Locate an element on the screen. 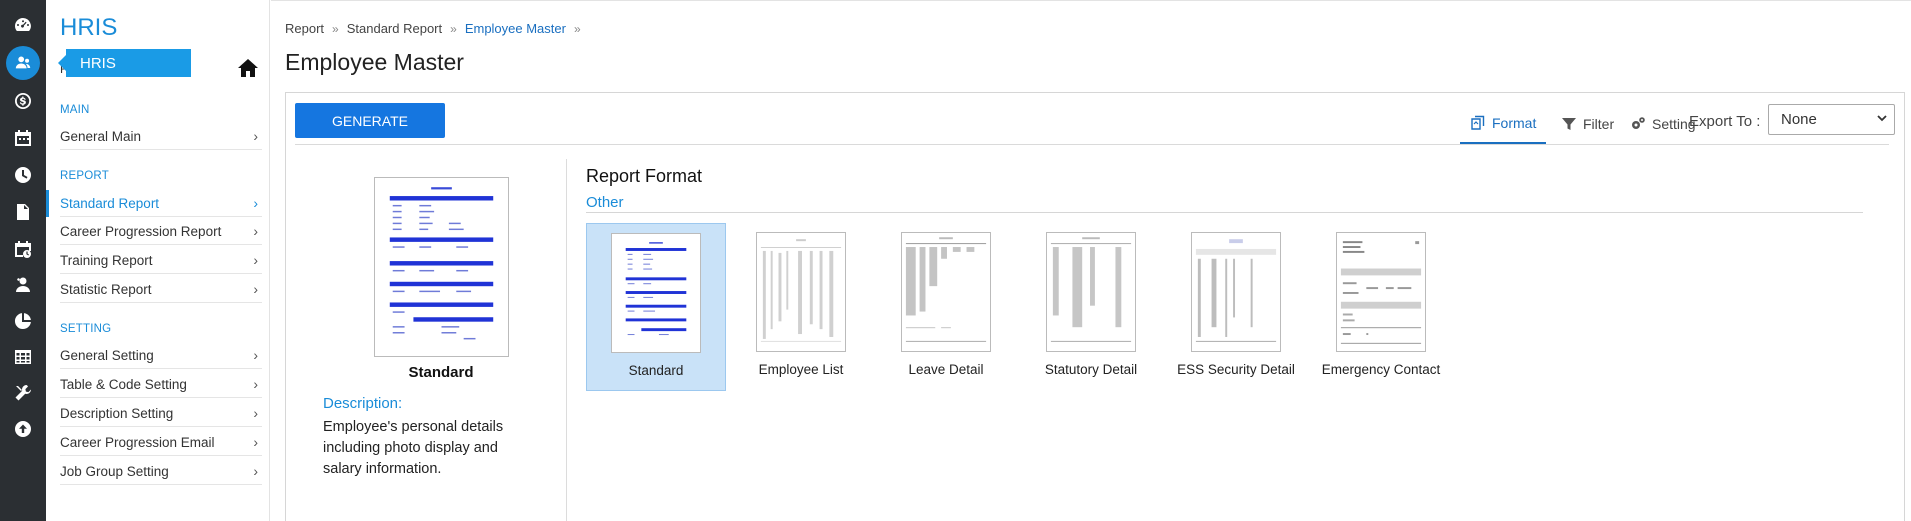 This screenshot has height=521, width=1911. payroll-icon is located at coordinates (23, 101).